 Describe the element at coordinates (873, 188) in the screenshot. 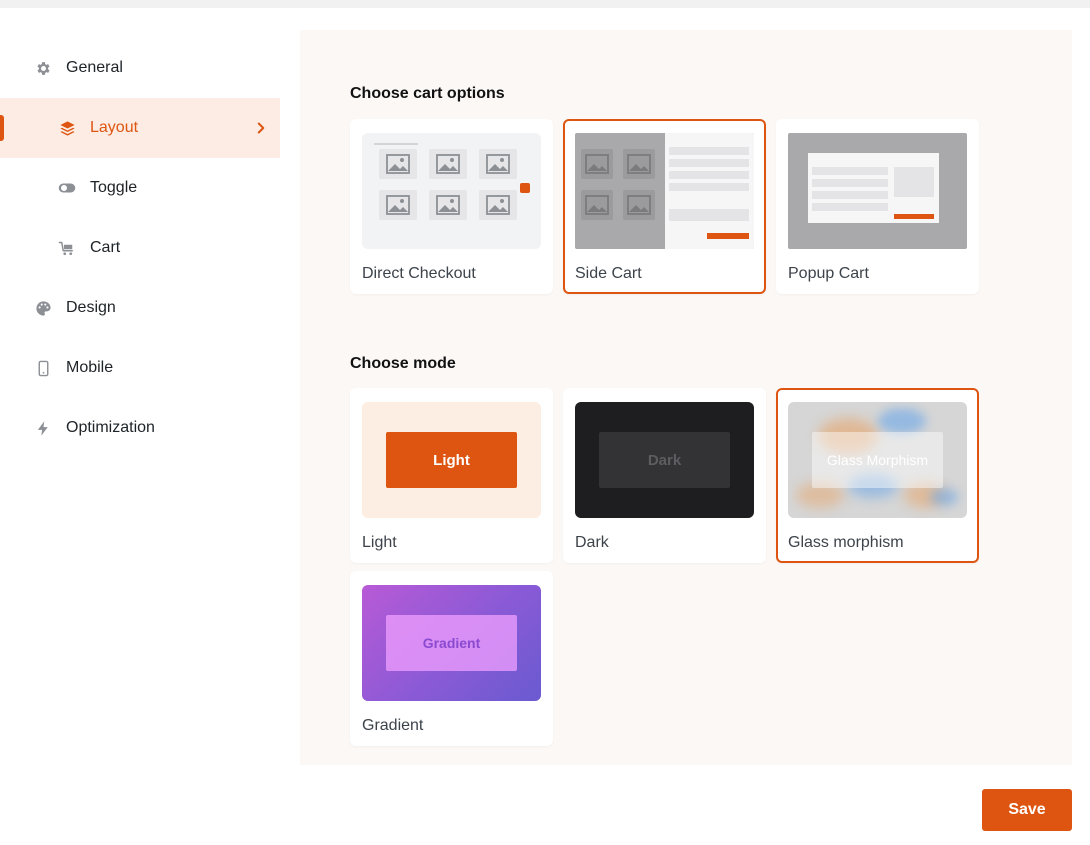

I see `popup-cart-modal` at that location.